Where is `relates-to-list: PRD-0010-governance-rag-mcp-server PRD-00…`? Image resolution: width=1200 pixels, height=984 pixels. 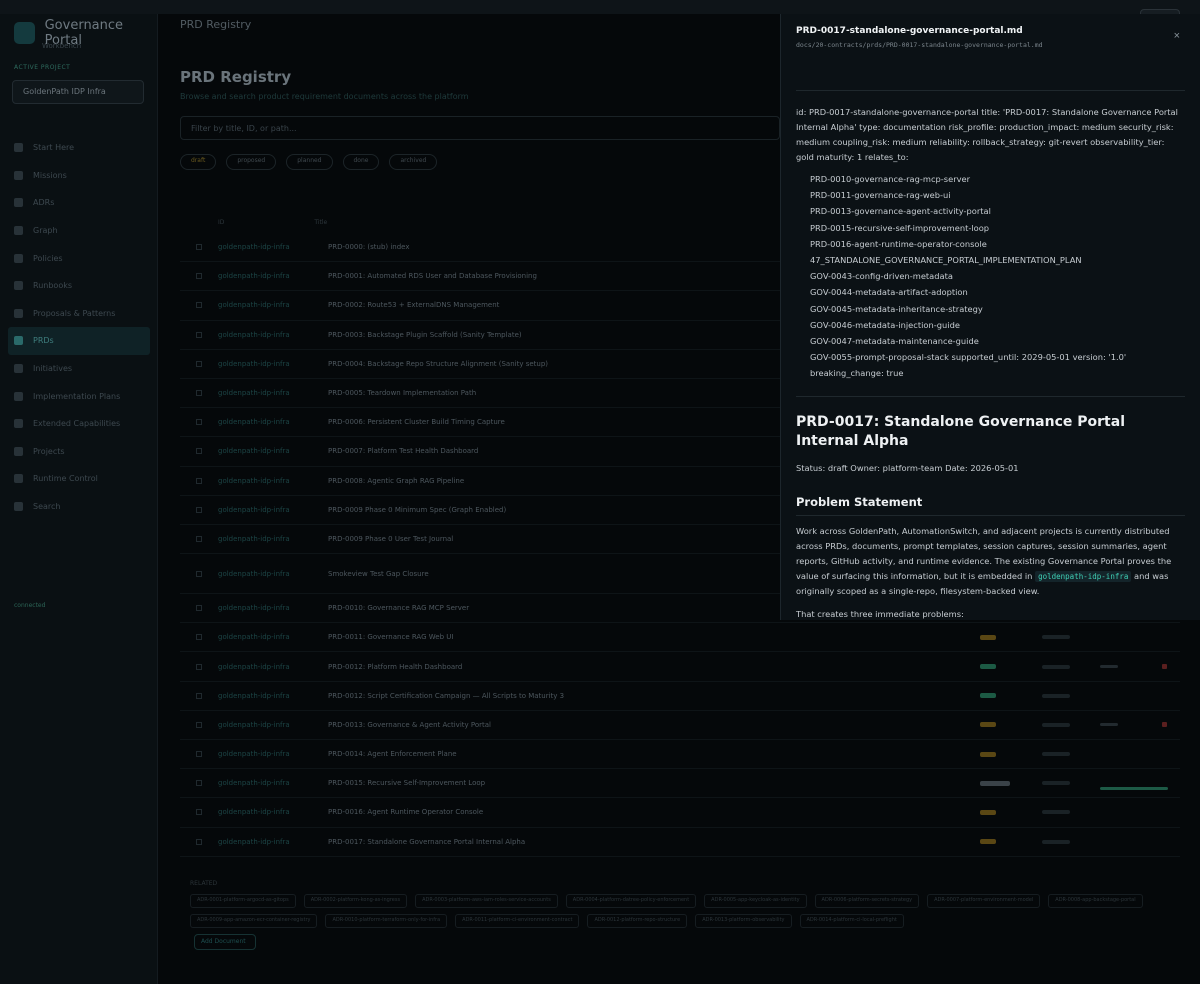
relates-to-list: PRD-0010-governance-rag-mcp-server PRD-00… is located at coordinates (990, 276).